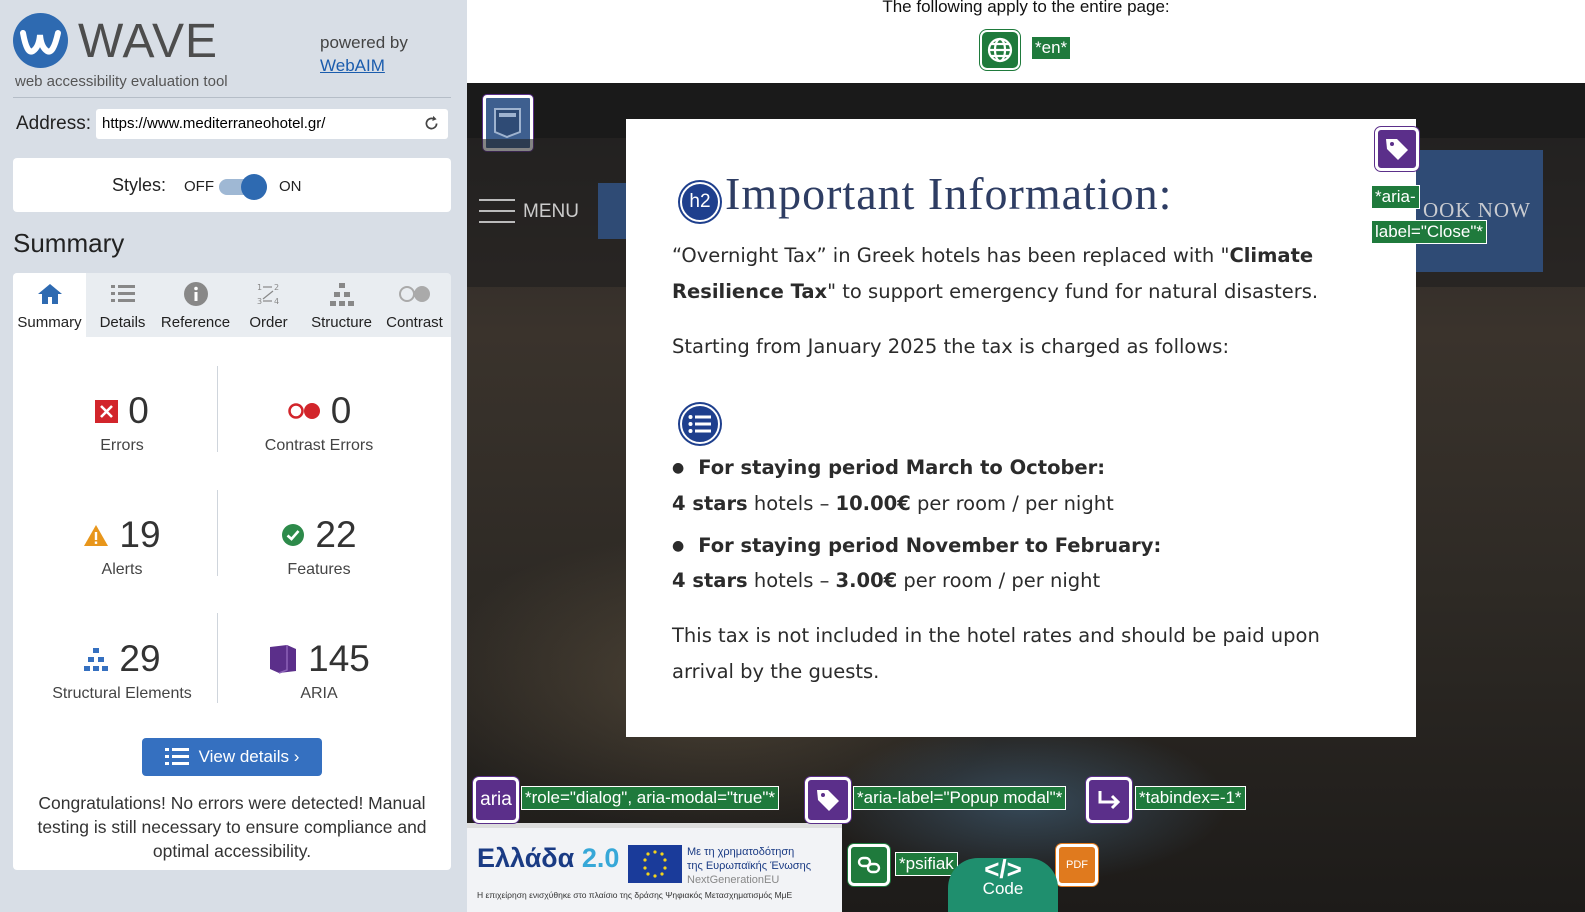 The width and height of the screenshot is (1585, 912). What do you see at coordinates (96, 535) in the screenshot?
I see `alert-icon` at bounding box center [96, 535].